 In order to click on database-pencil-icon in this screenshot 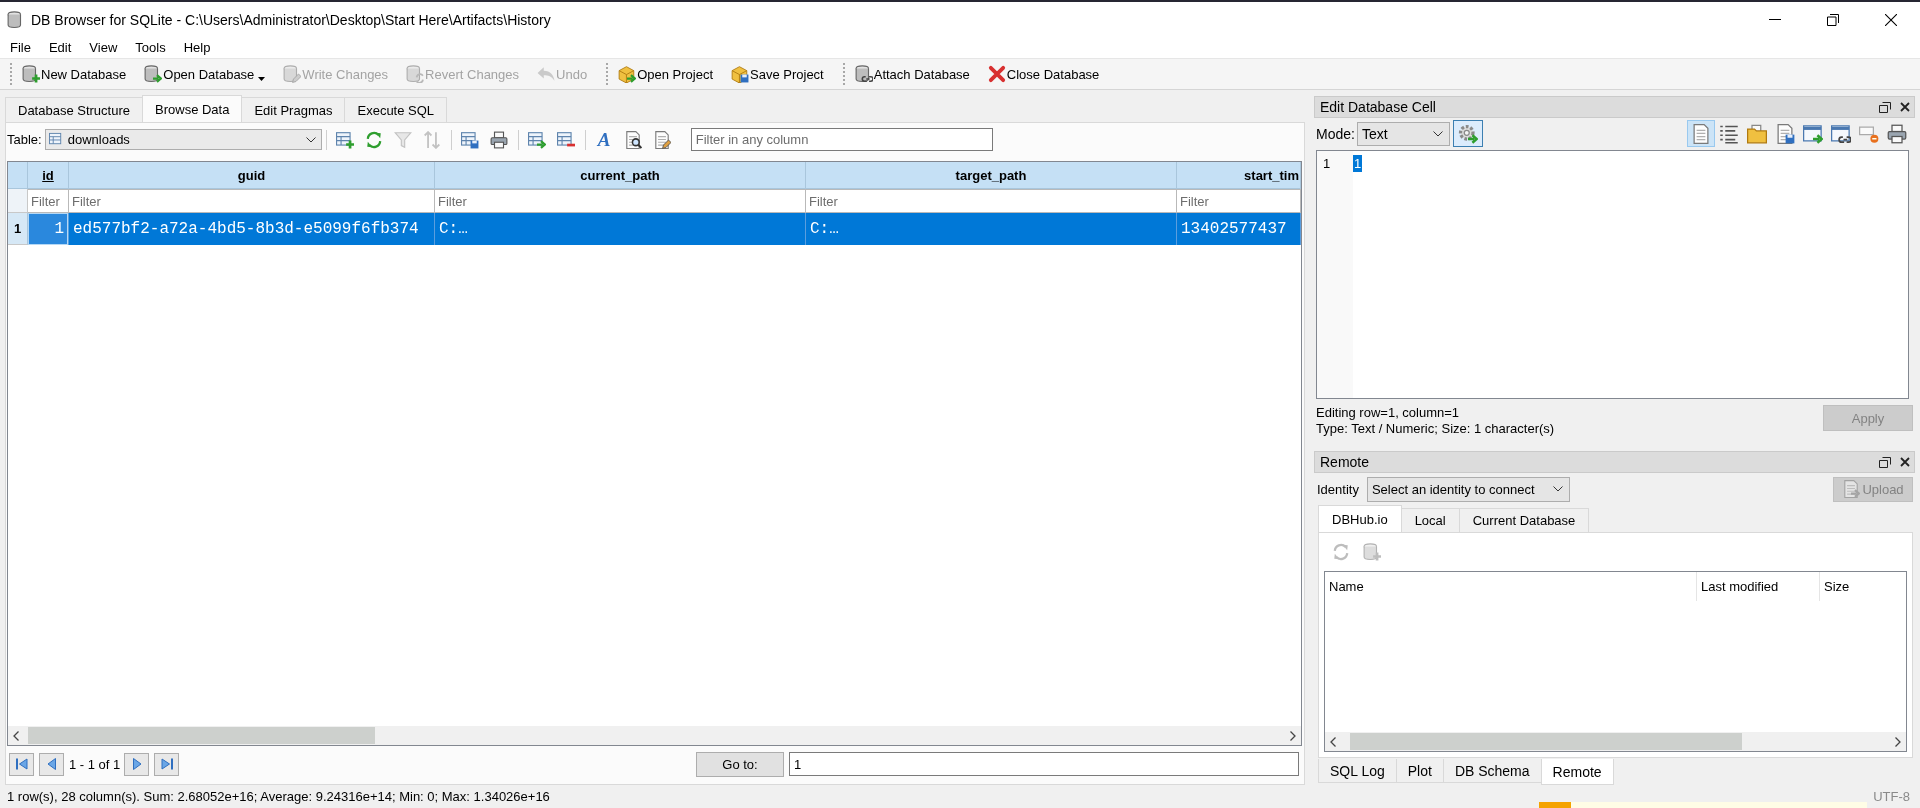, I will do `click(292, 74)`.